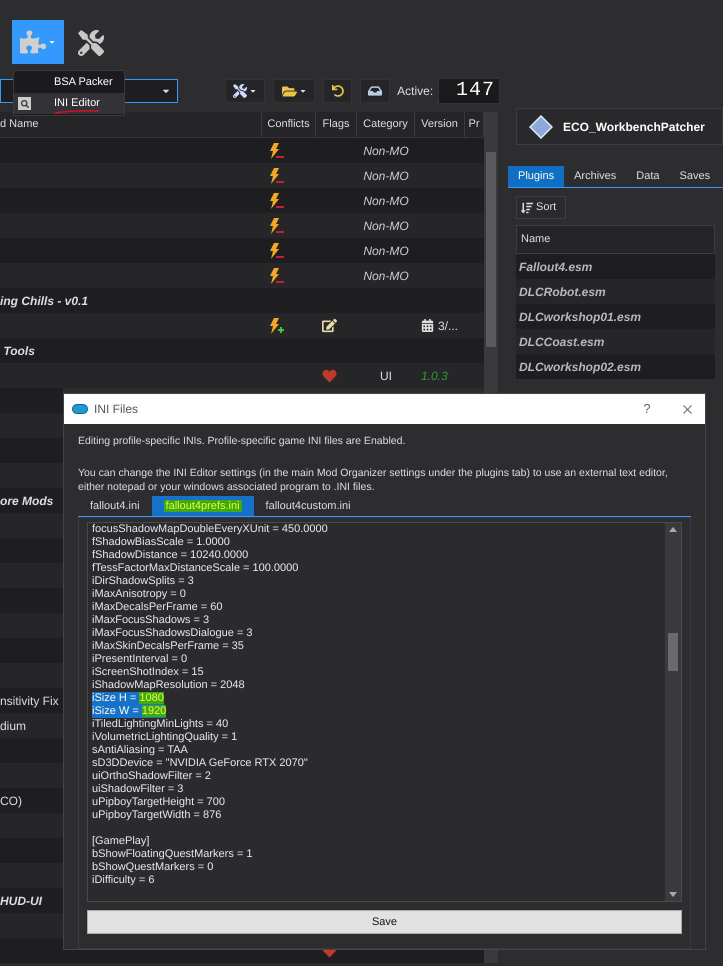 This screenshot has height=966, width=723. Describe the element at coordinates (242, 300) in the screenshot. I see `separator-row: ing Chills - v0.1` at that location.